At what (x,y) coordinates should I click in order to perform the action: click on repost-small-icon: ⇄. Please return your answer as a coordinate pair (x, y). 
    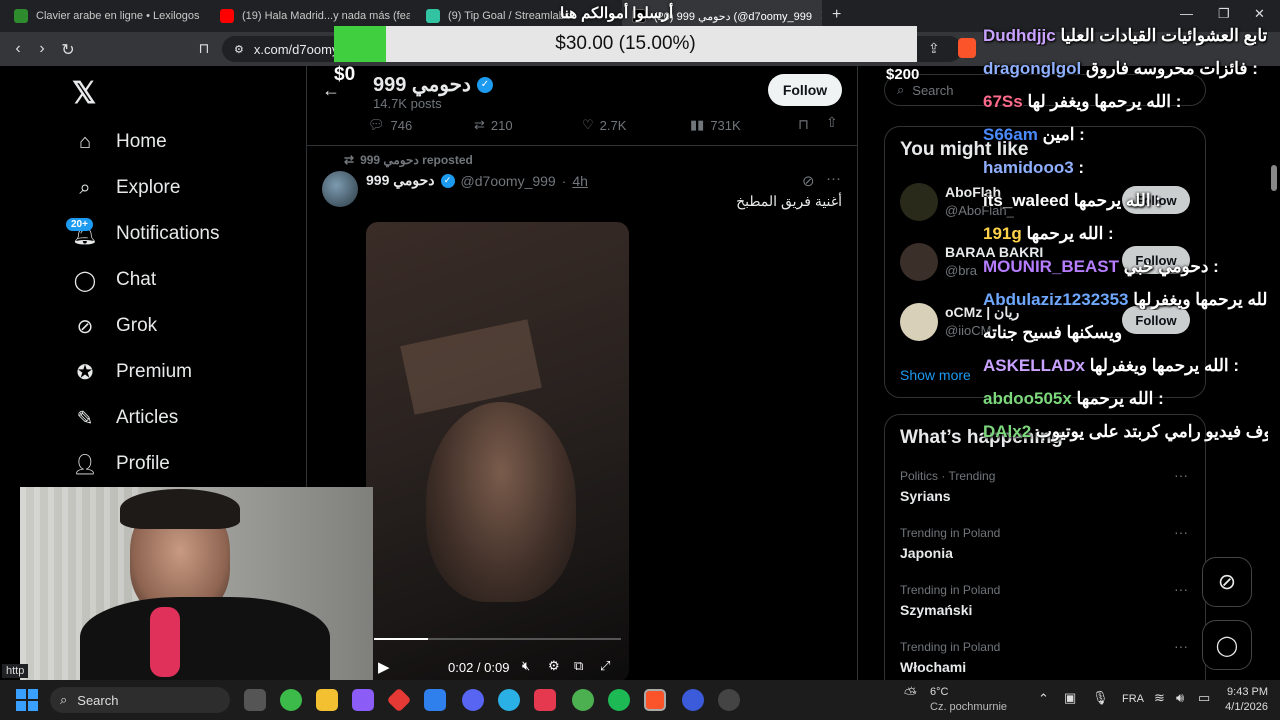
    Looking at the image, I should click on (349, 160).